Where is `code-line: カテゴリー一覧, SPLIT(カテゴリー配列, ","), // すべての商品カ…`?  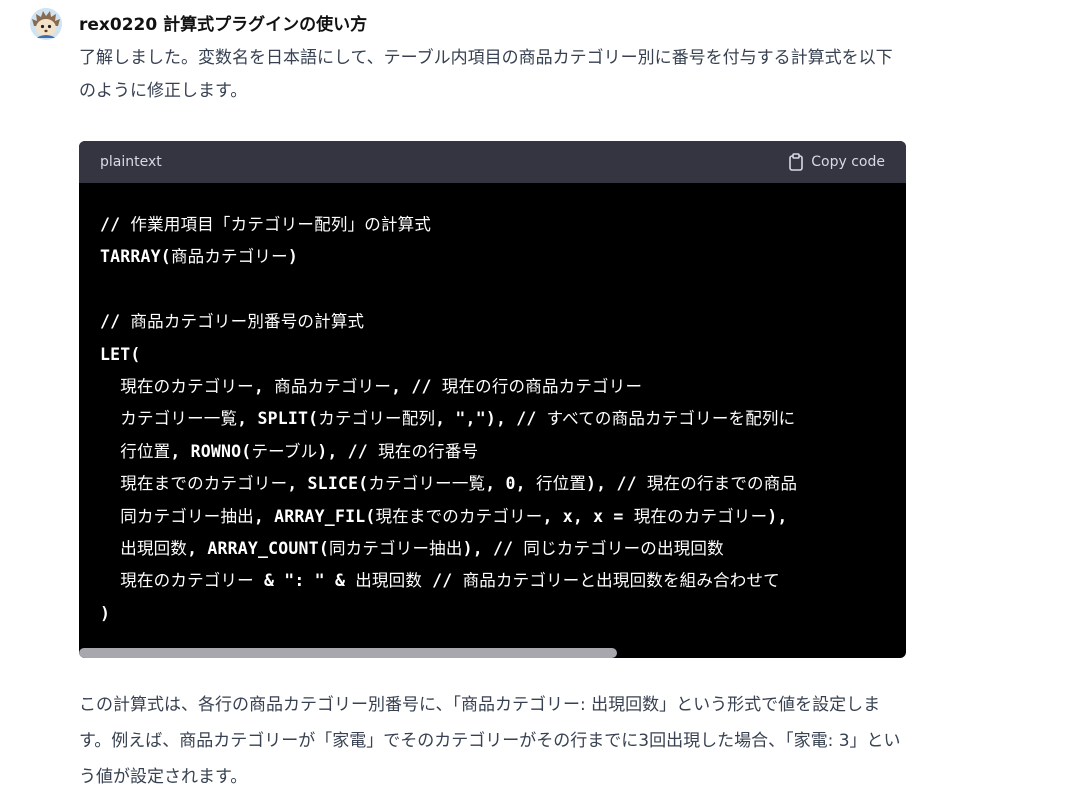 code-line: カテゴリー一覧, SPLIT(カテゴリー配列, ","), // すべての商品カ… is located at coordinates (448, 419).